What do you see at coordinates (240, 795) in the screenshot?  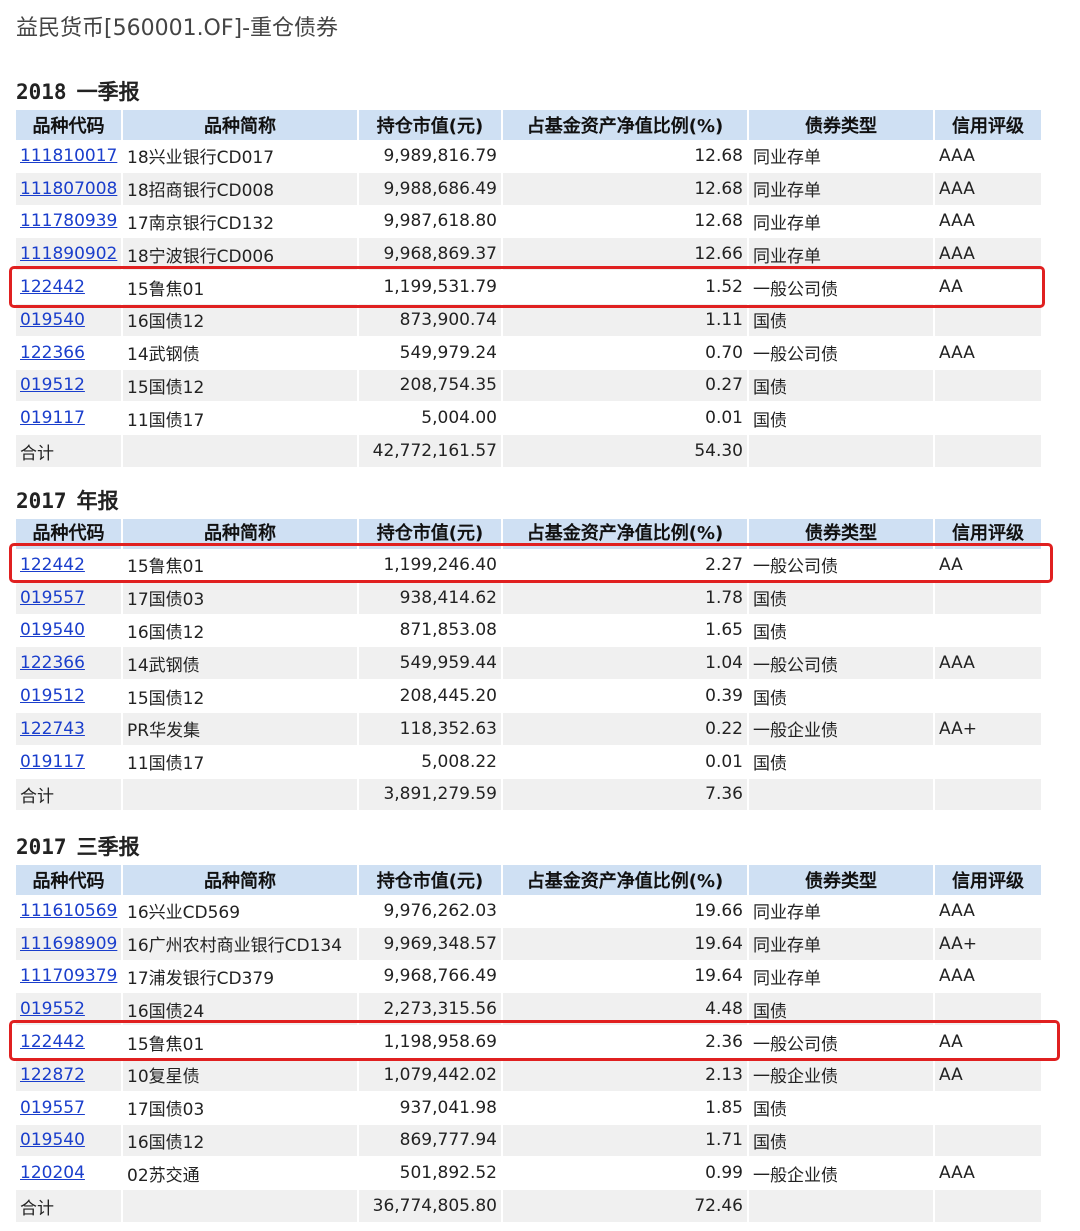 I see `bond-name-cell` at bounding box center [240, 795].